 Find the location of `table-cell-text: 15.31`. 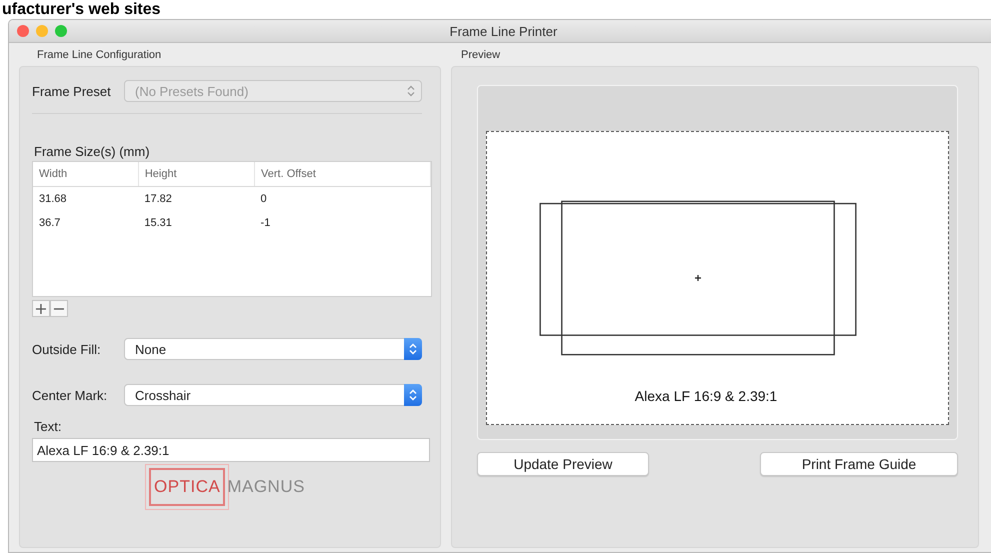

table-cell-text: 15.31 is located at coordinates (158, 223).